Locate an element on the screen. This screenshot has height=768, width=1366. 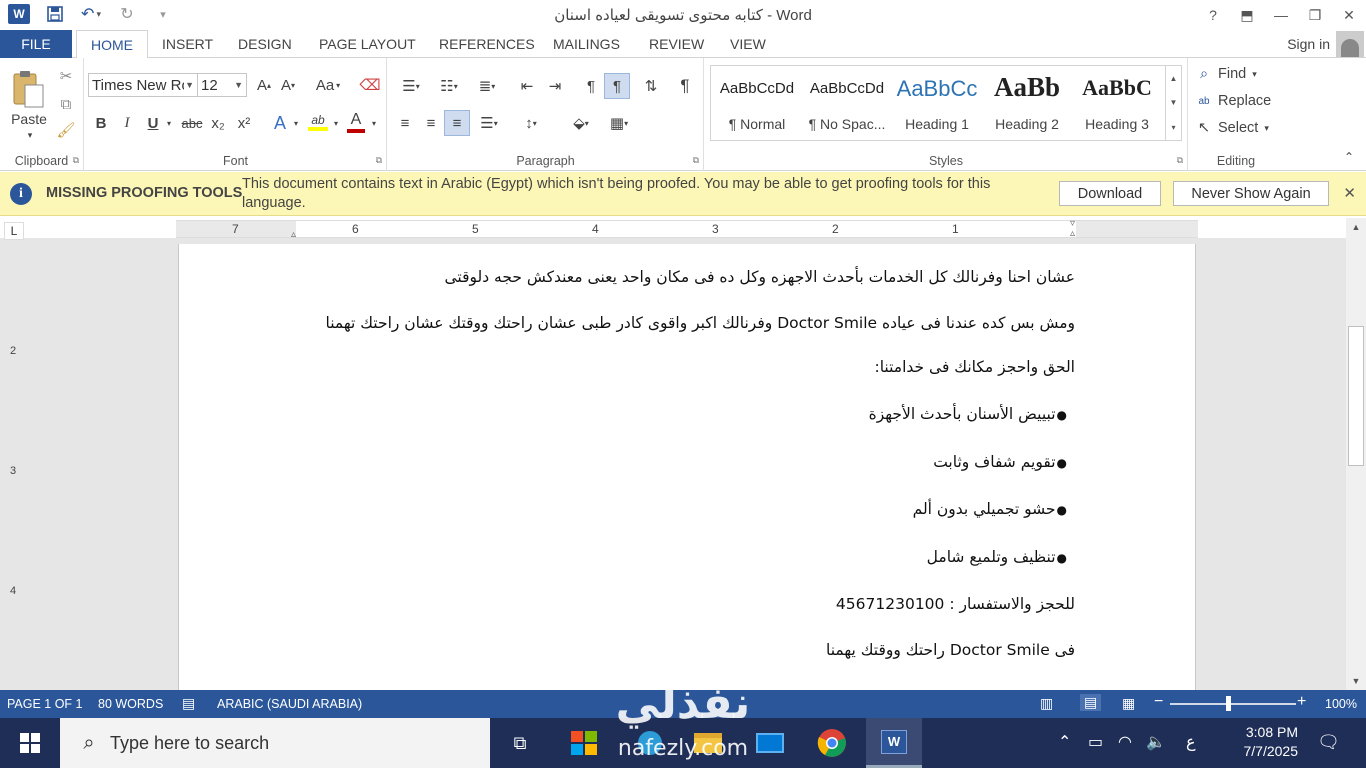
justify-icon: ☰ ▾ is located at coordinates (489, 123).